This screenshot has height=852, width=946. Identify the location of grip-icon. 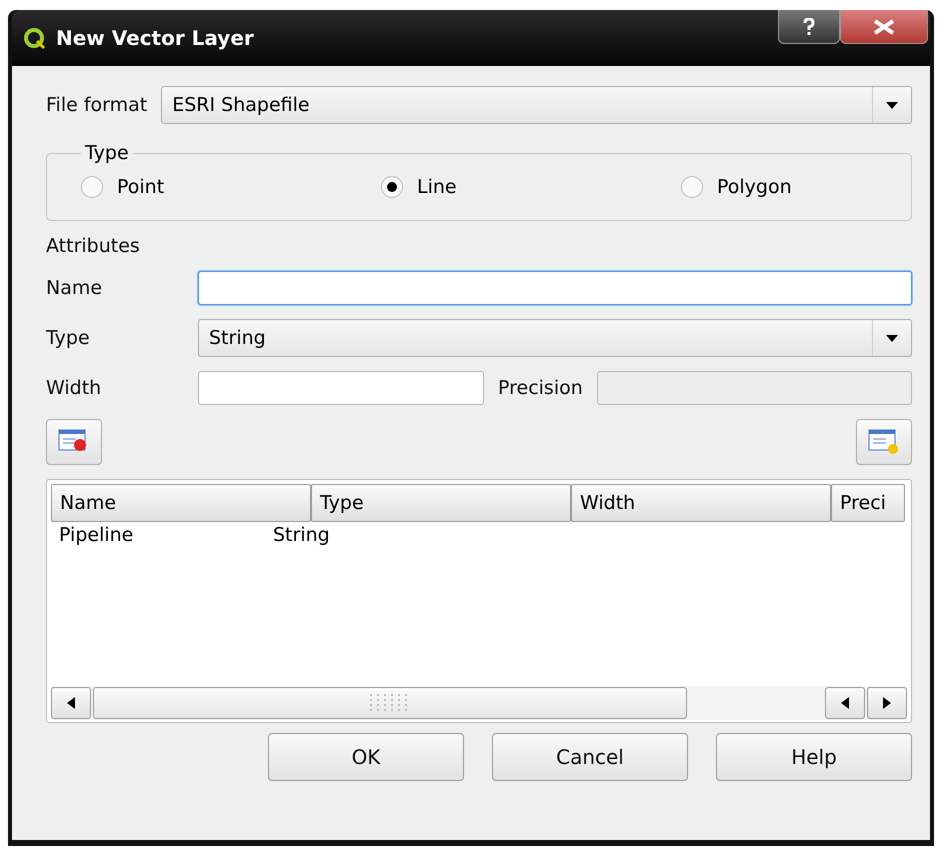
(390, 703).